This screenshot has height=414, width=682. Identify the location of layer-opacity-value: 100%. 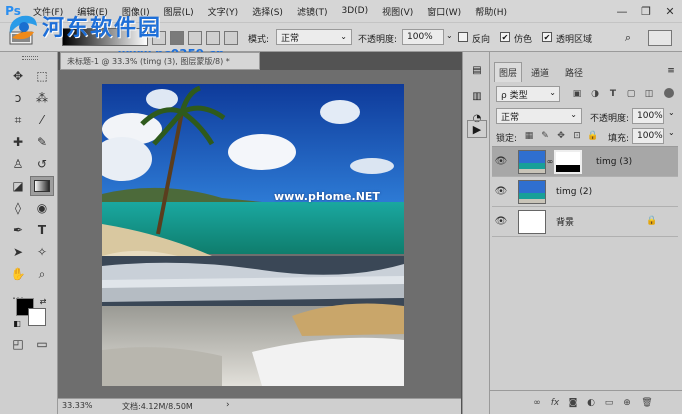
(650, 116).